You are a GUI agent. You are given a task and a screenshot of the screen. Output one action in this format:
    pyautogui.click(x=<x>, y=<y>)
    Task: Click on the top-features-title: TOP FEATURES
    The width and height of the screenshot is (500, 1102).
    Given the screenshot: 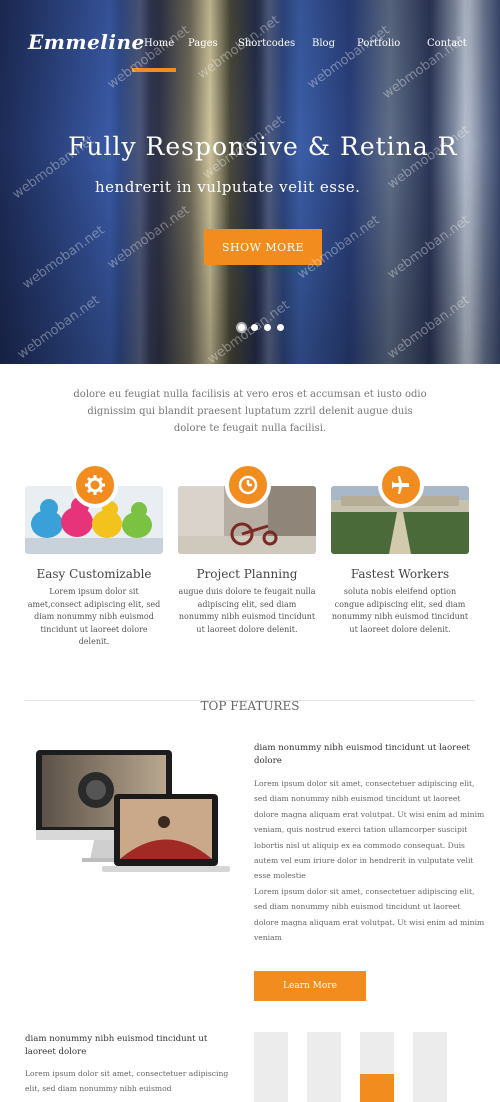 What is the action you would take?
    pyautogui.click(x=250, y=706)
    